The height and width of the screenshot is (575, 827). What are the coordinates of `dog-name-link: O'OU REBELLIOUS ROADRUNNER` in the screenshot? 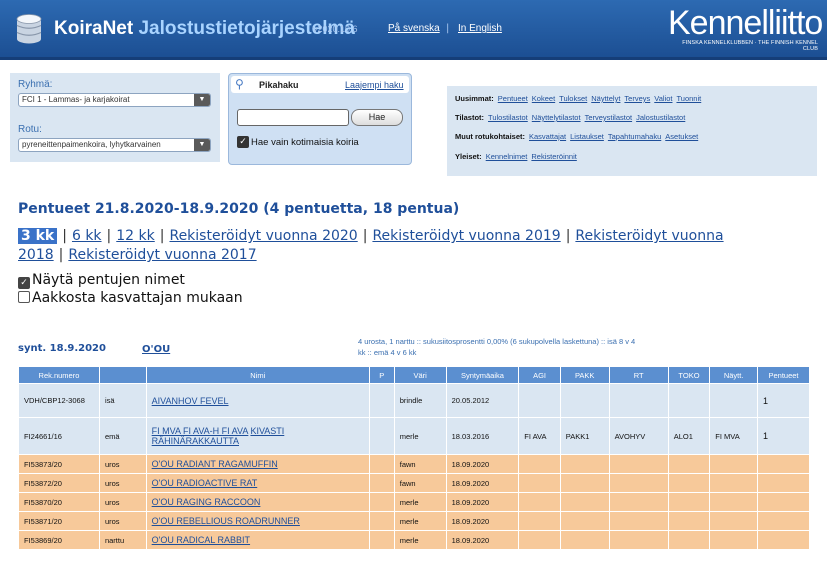 It's located at (226, 521).